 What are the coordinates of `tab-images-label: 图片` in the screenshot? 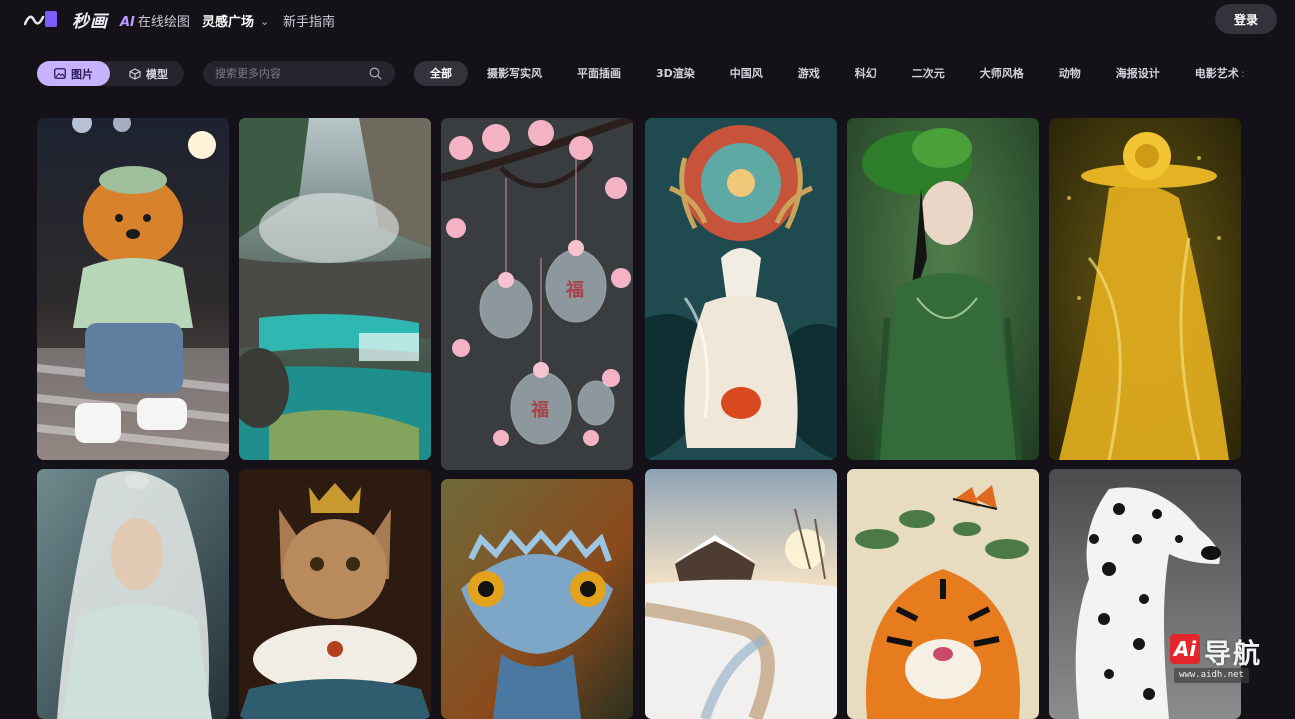 It's located at (82, 74).